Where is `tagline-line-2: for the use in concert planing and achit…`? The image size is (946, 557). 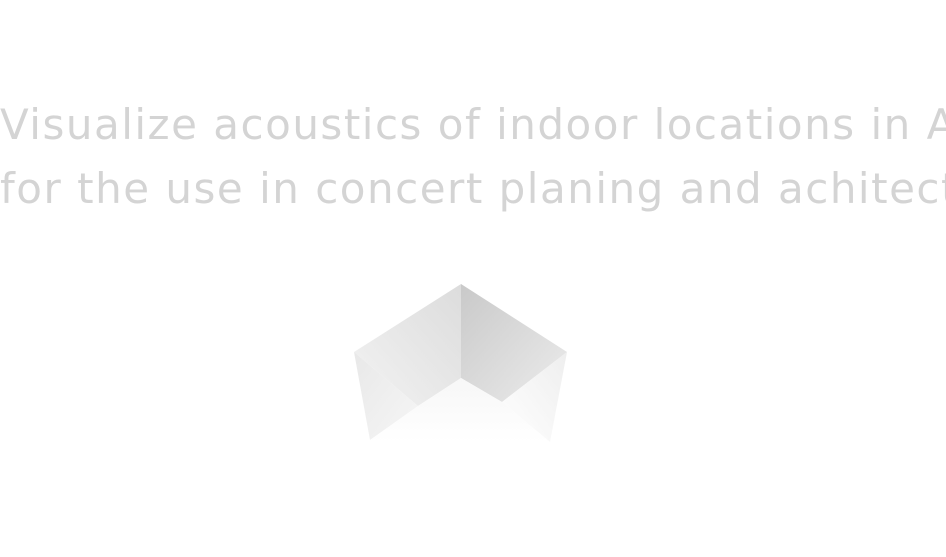 tagline-line-2: for the use in concert planing and achit… is located at coordinates (473, 188).